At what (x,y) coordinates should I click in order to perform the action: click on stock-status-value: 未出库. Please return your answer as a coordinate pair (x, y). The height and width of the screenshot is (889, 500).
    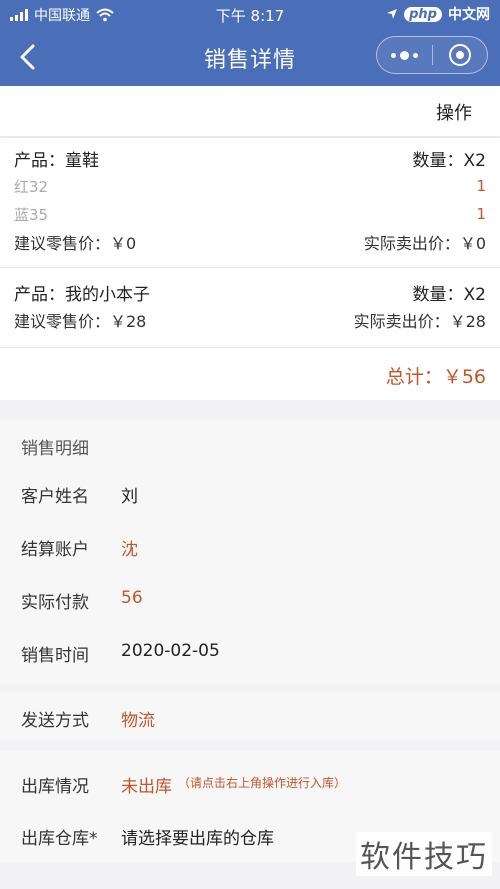
    Looking at the image, I should click on (146, 787).